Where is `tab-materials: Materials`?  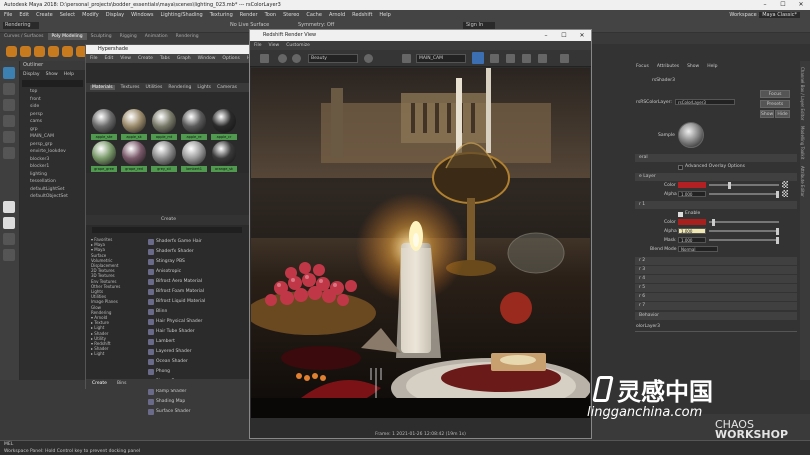 tab-materials: Materials is located at coordinates (102, 87).